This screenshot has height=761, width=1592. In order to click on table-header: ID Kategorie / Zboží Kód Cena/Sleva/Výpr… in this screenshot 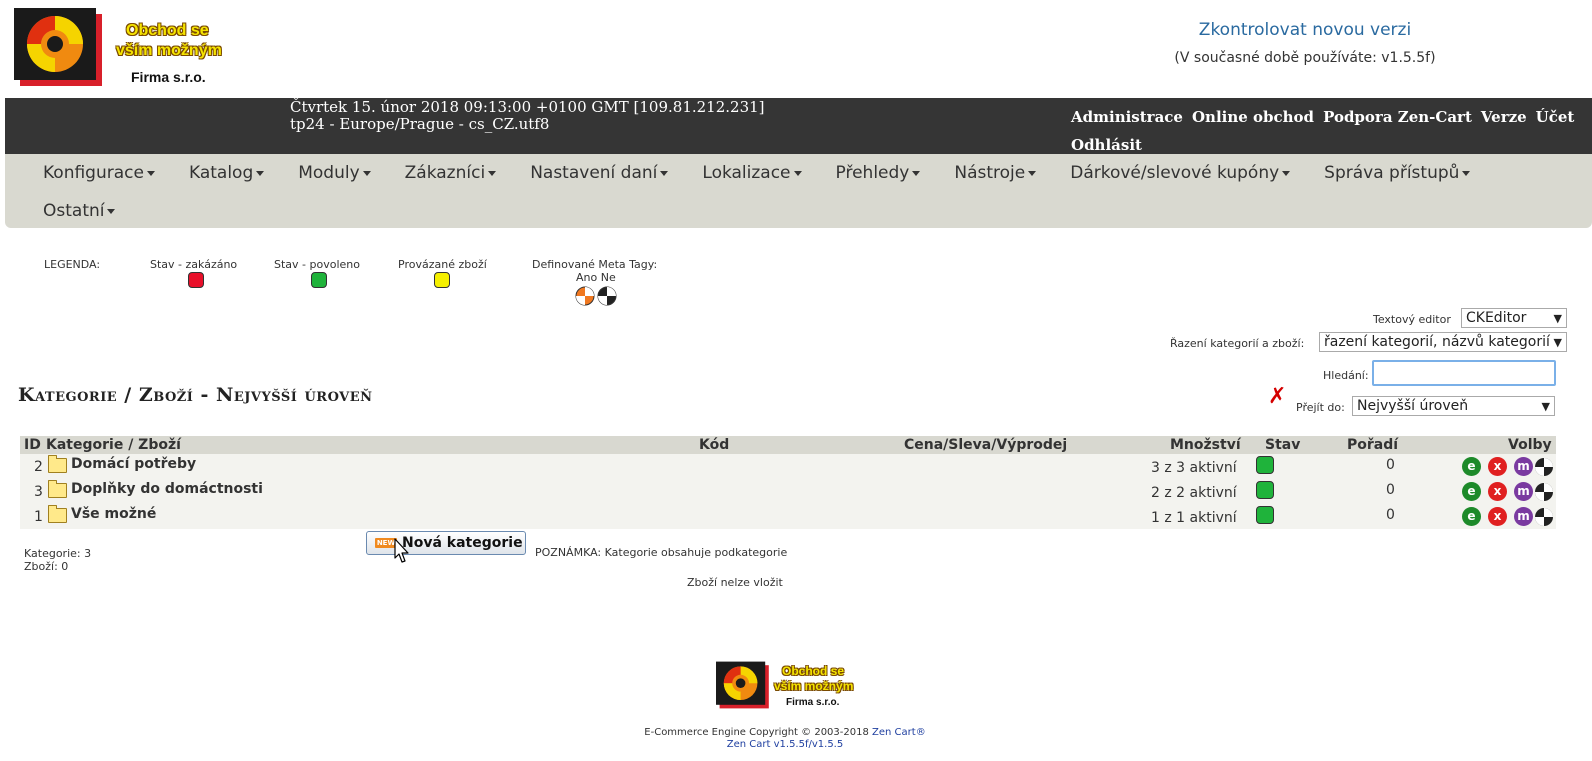, I will do `click(788, 445)`.